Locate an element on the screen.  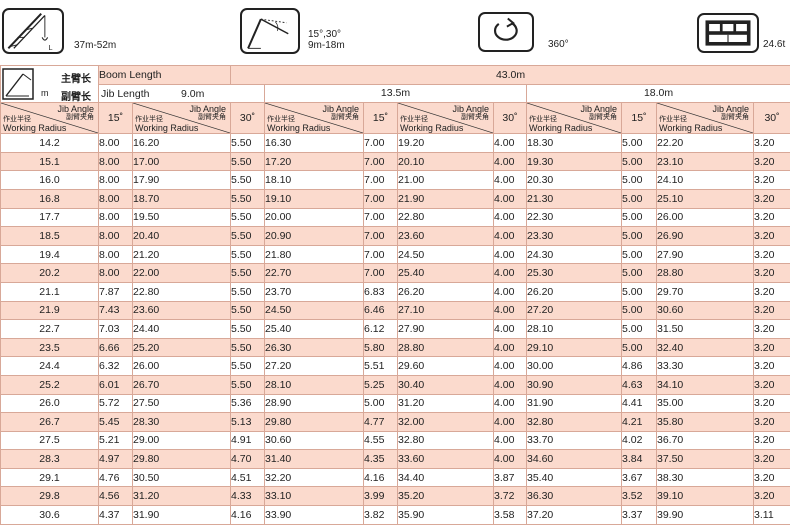
boom-length-row: m 主臂长 副臂长 Boom Length 43.0m is located at coordinates (395, 84).